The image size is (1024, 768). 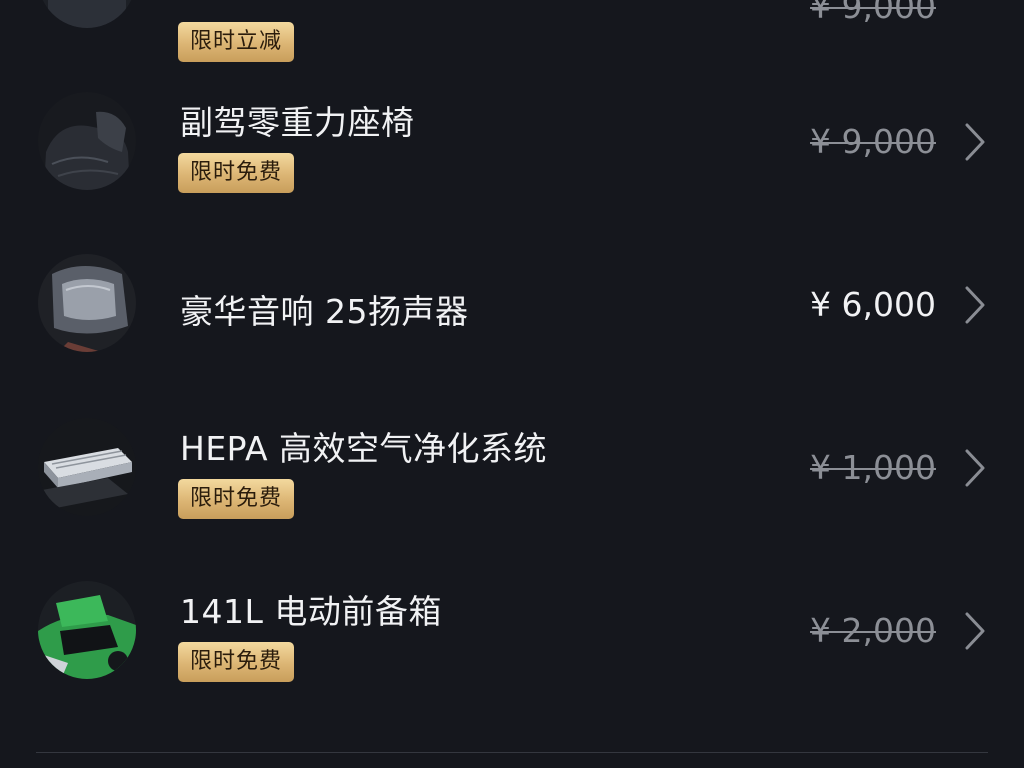 I want to click on option-title: 141L 电动前备箱, so click(x=311, y=611).